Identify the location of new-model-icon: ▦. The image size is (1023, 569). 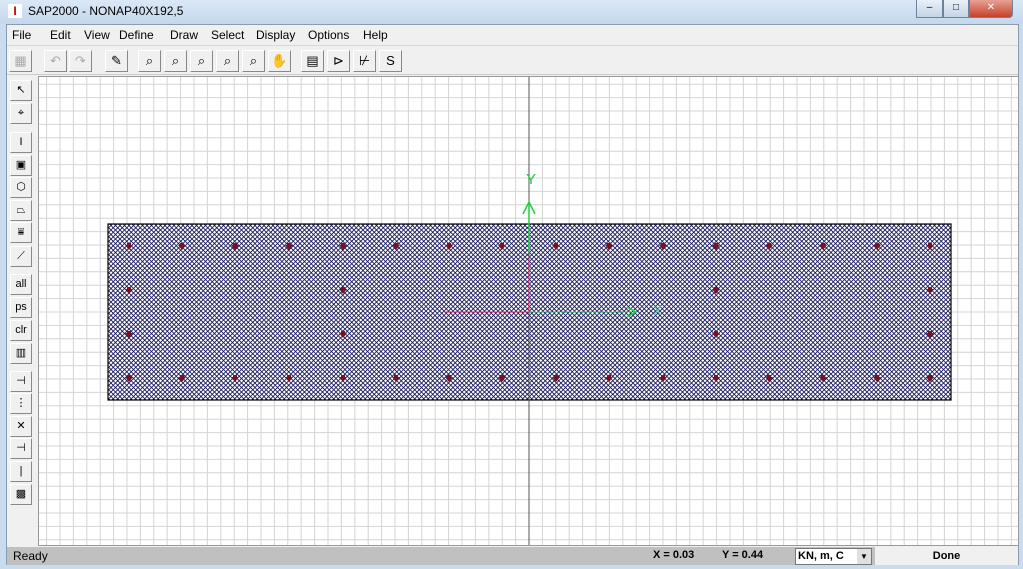
(20, 60).